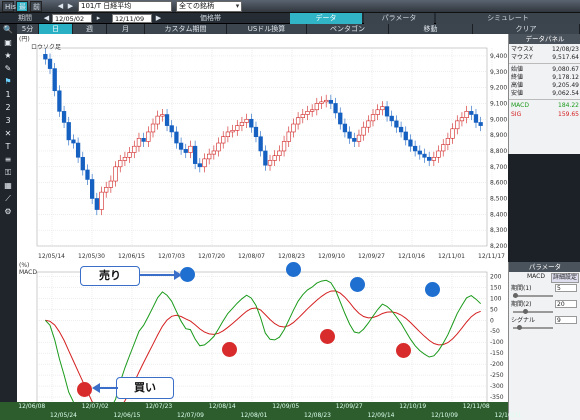 This screenshot has width=580, height=420. Describe the element at coordinates (411, 256) in the screenshot. I see `date-tick-label: 12/10/16` at that location.